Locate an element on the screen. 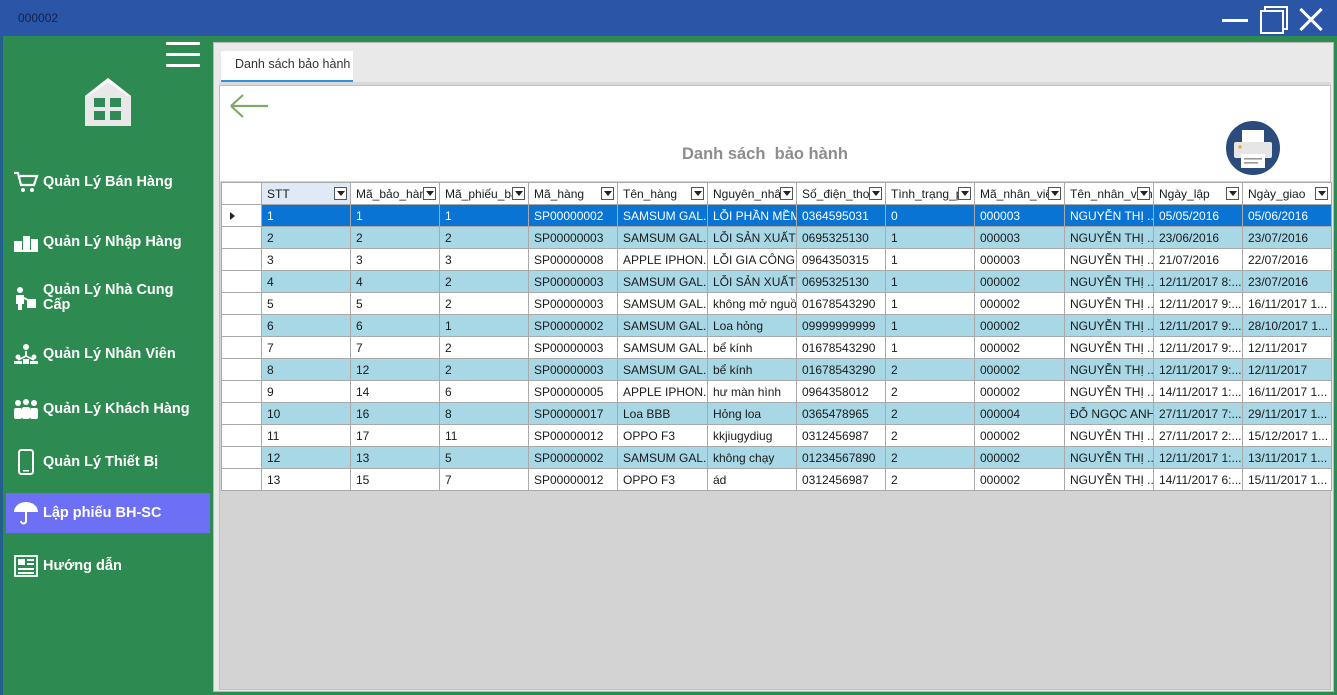 This screenshot has width=1337, height=695. table-cell: Loa BBB is located at coordinates (662, 413).